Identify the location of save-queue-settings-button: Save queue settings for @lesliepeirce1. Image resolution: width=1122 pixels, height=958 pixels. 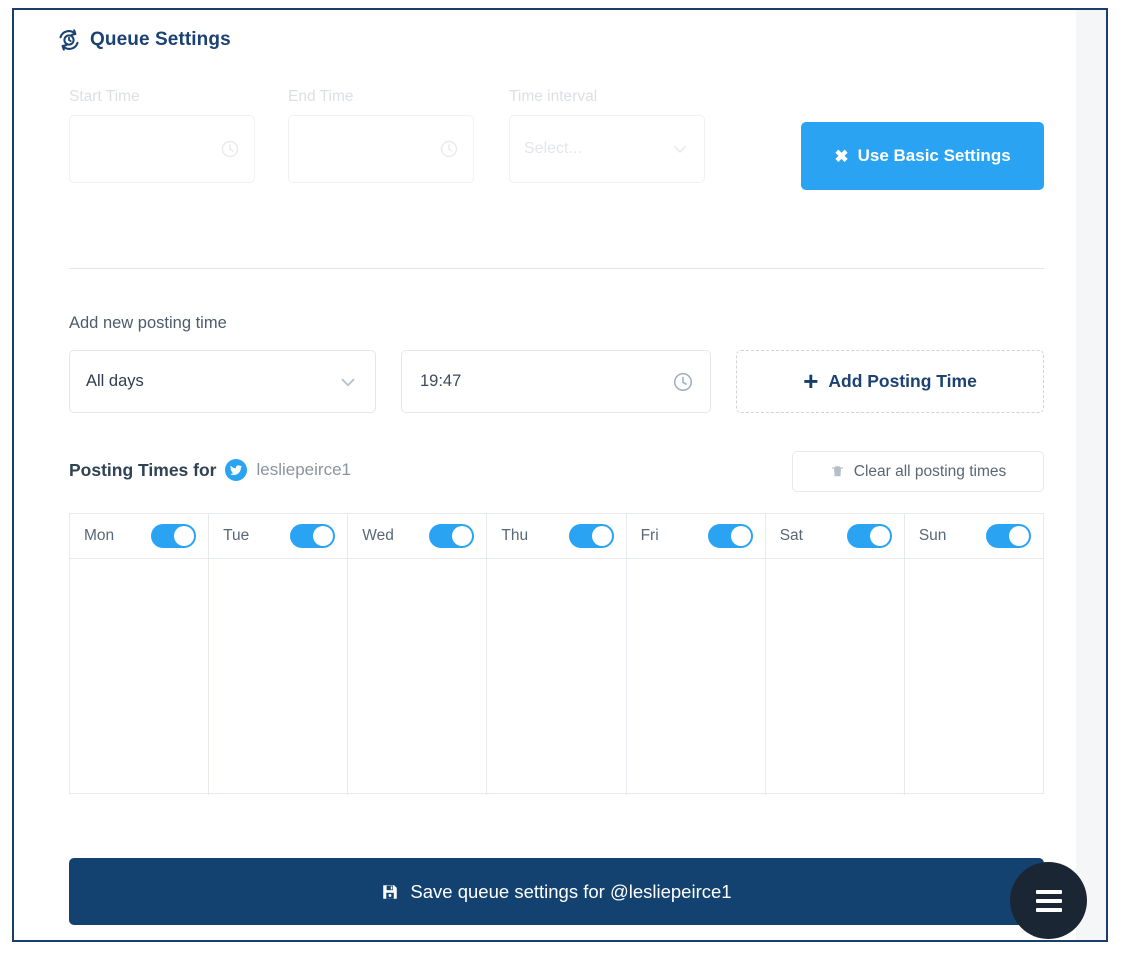
(556, 891).